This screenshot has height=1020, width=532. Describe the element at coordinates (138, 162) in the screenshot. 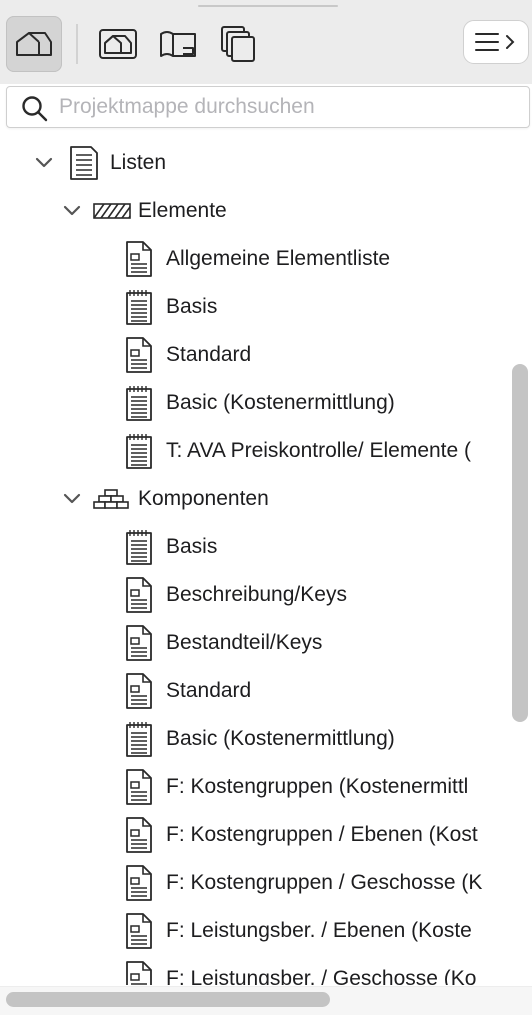

I see `tree-folder-label: Listen` at that location.